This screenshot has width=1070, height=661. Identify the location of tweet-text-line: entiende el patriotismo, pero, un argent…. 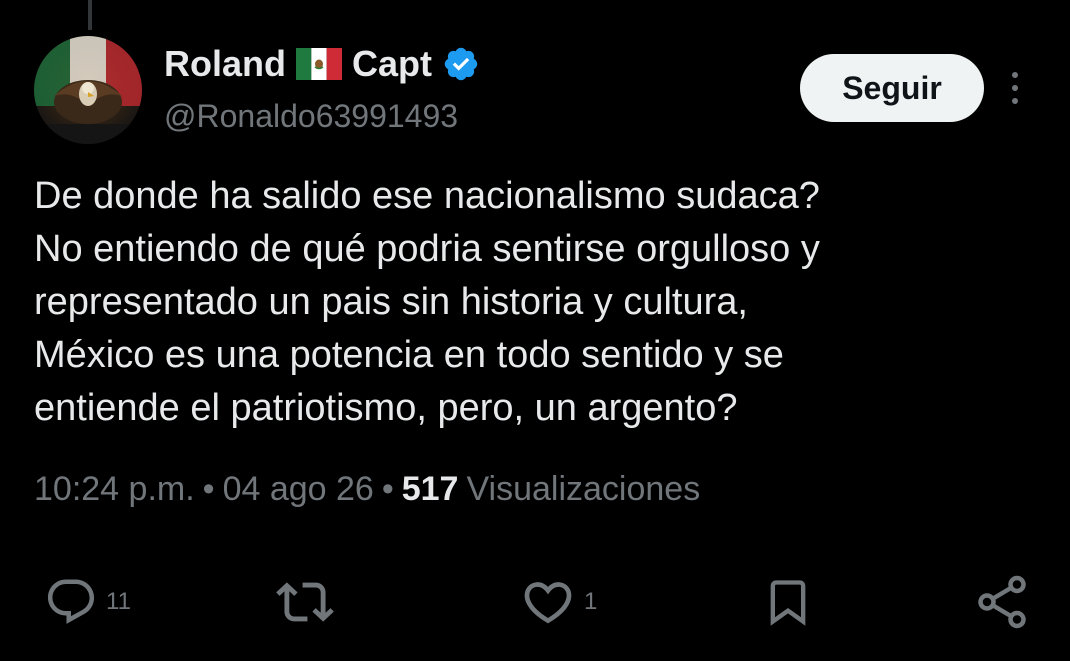
(386, 408).